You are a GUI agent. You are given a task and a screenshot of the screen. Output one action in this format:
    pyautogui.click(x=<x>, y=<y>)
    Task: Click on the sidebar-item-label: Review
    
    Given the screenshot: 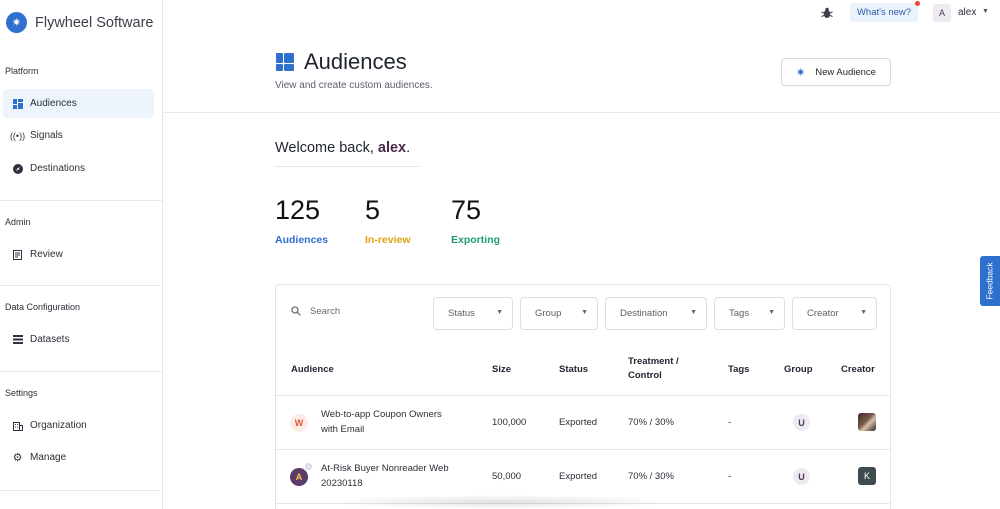 What is the action you would take?
    pyautogui.click(x=46, y=254)
    